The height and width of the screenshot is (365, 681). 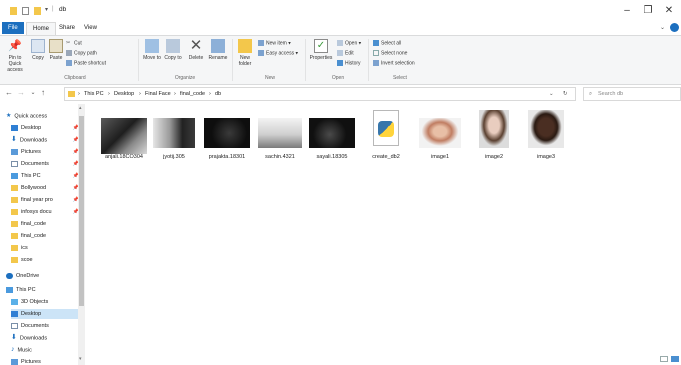 What do you see at coordinates (46, 260) in the screenshot?
I see `nav-item-scoe: scoe` at bounding box center [46, 260].